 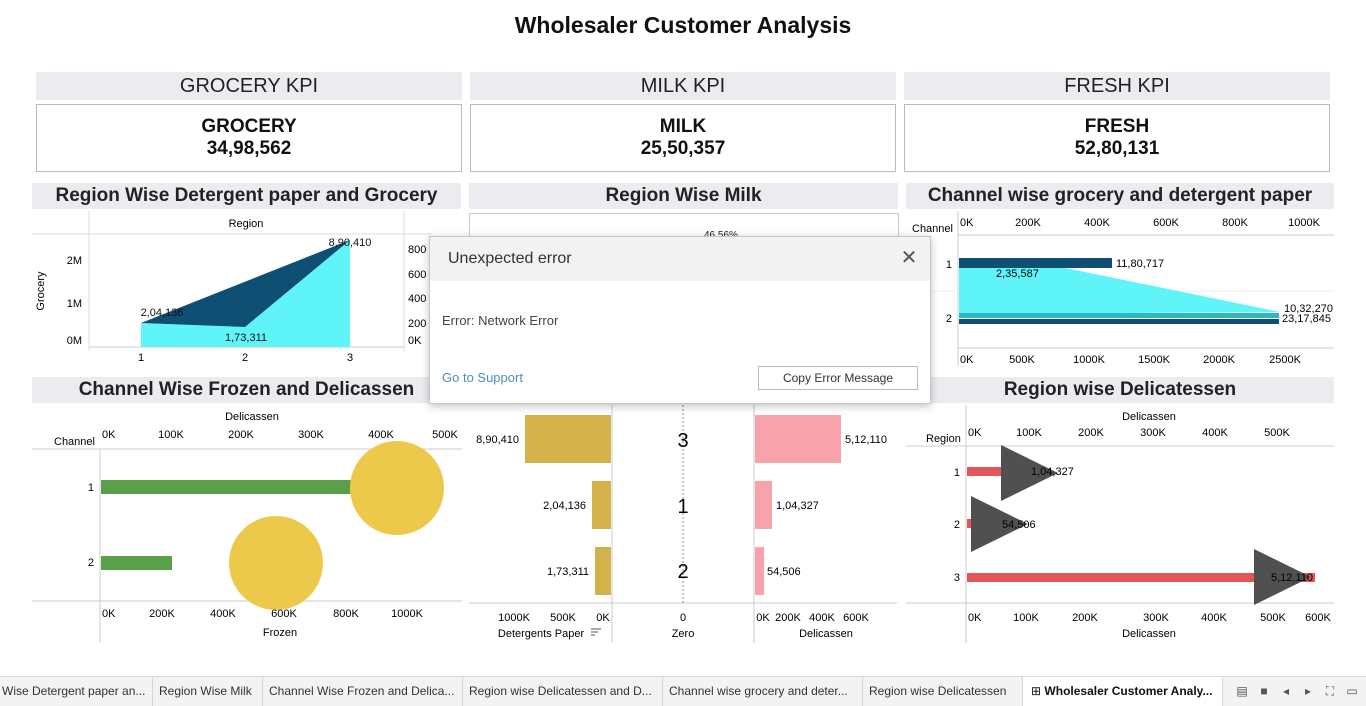 I want to click on chart6-top-tick: 100K, so click(x=1029, y=433).